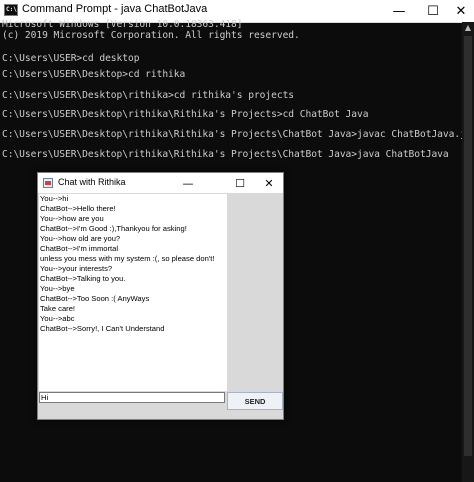 The height and width of the screenshot is (482, 474). What do you see at coordinates (269, 183) in the screenshot?
I see `chat-close-button: ✕` at bounding box center [269, 183].